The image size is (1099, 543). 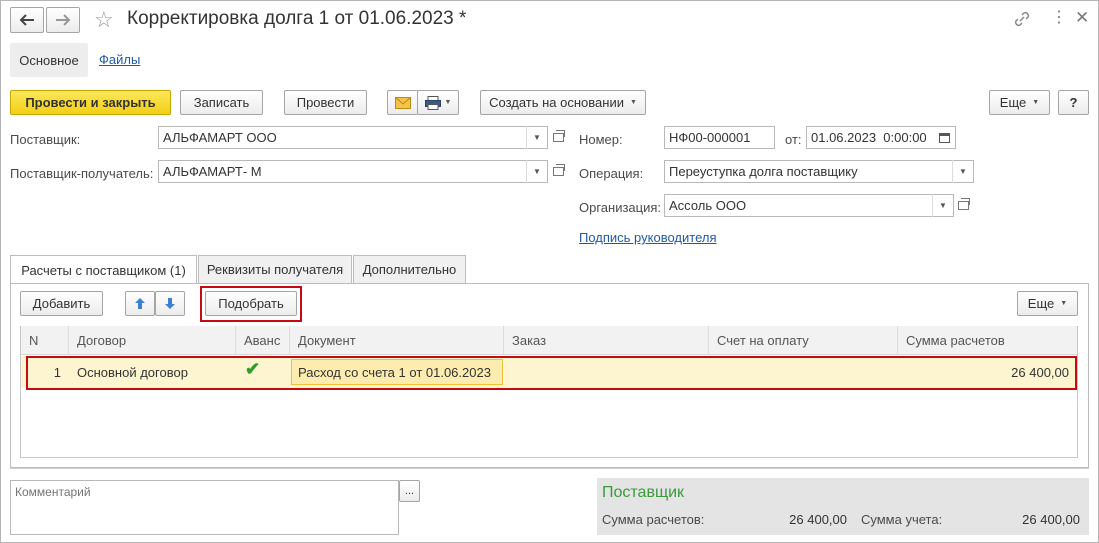 I want to click on table-more-button: Еще ▼, so click(x=1047, y=303).